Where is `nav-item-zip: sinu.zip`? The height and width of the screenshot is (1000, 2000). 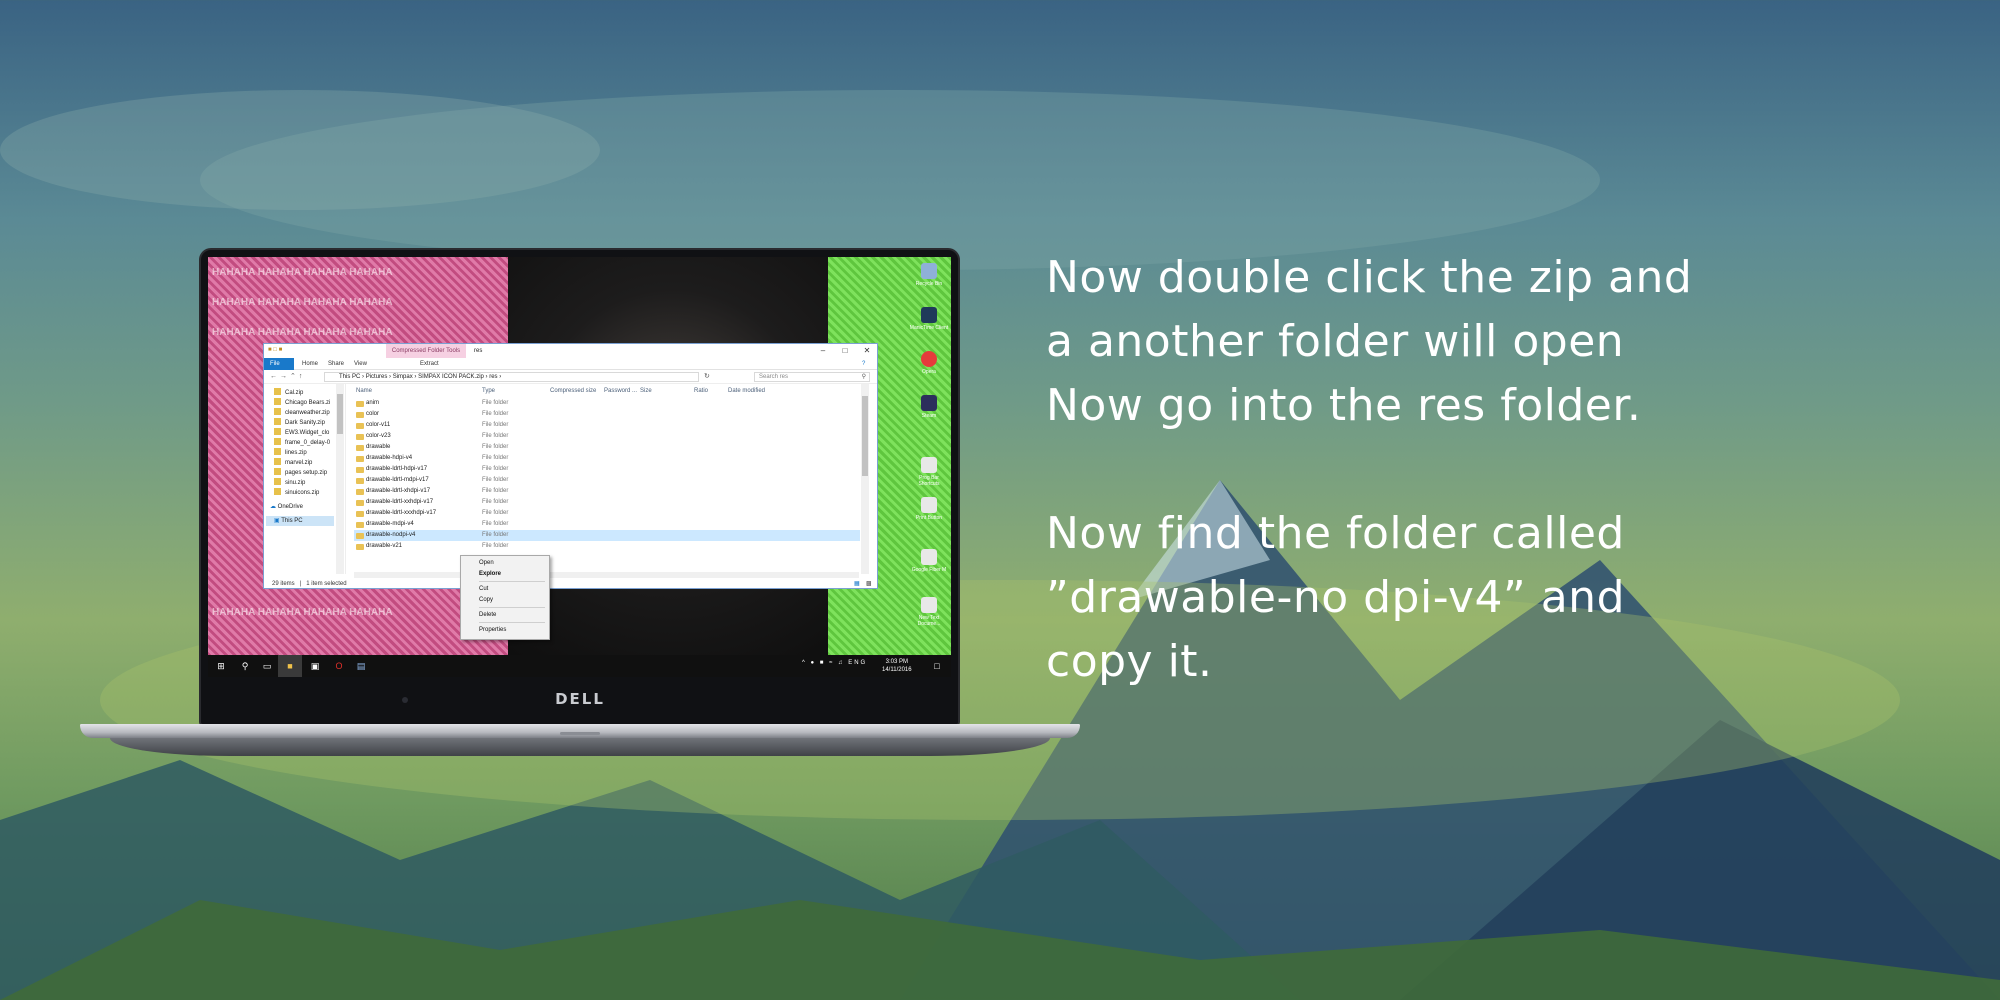 nav-item-zip: sinu.zip is located at coordinates (289, 483).